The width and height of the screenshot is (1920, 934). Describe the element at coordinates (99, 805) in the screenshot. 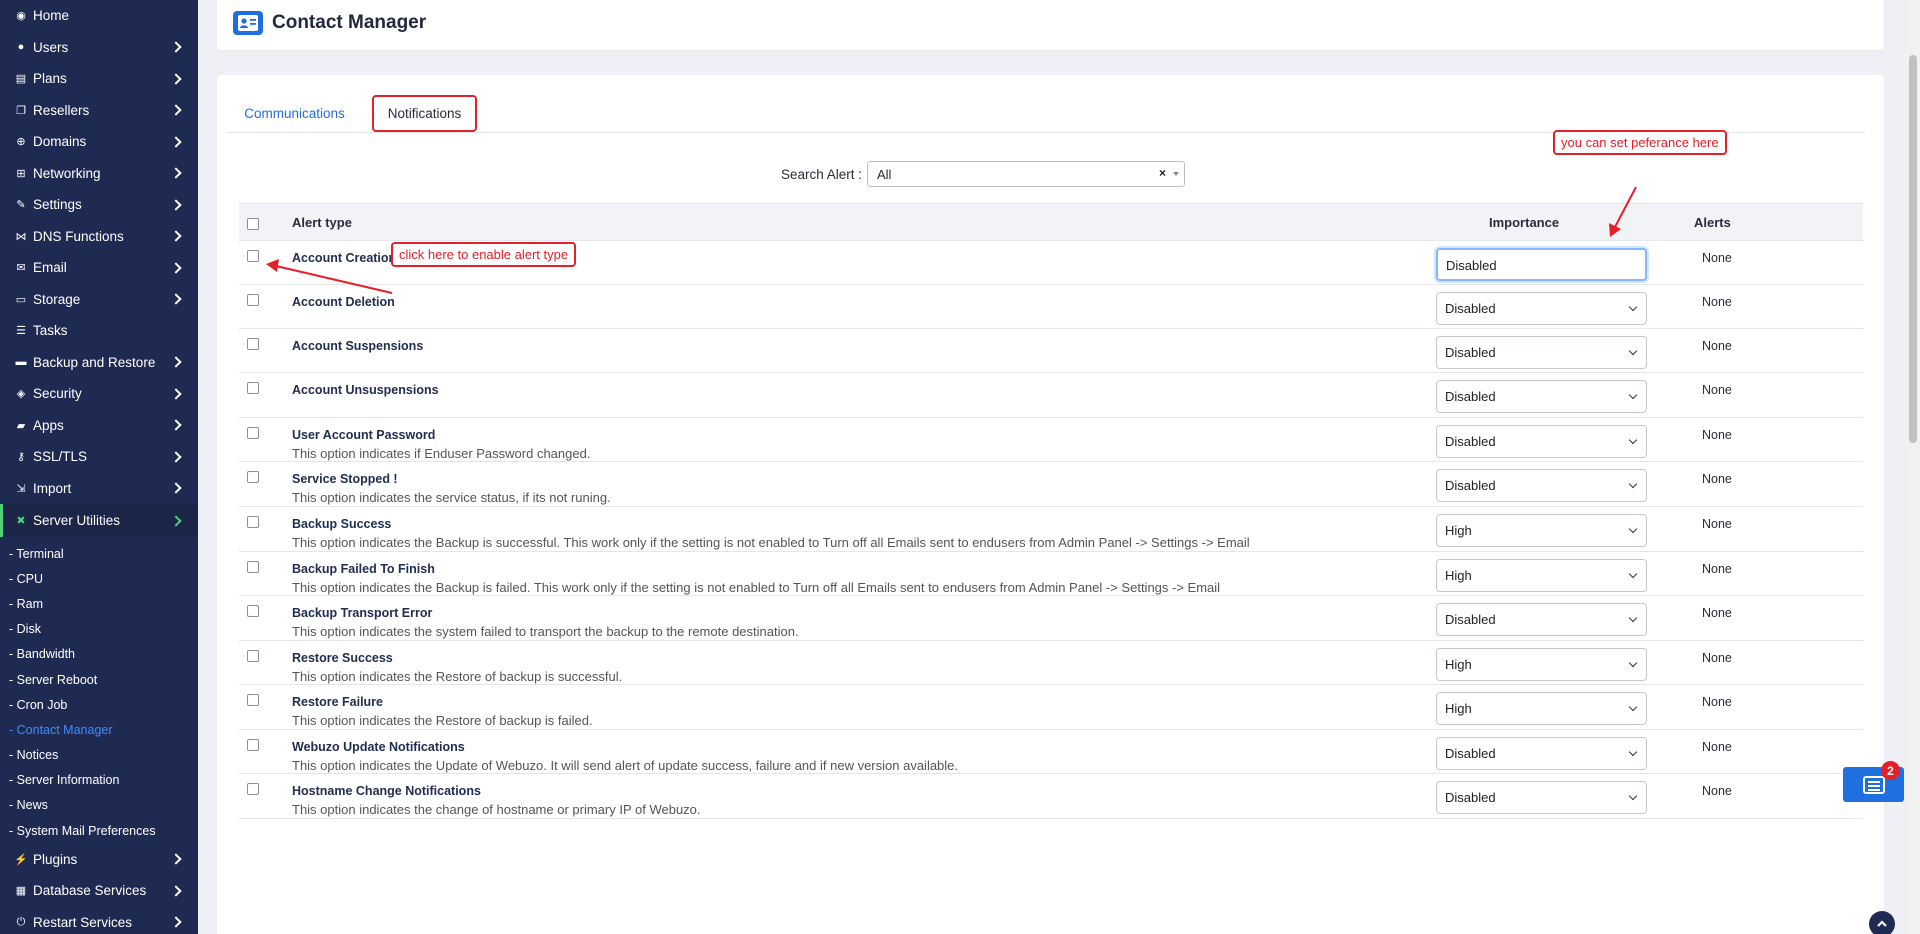

I see `submenu-item-news: - News` at that location.